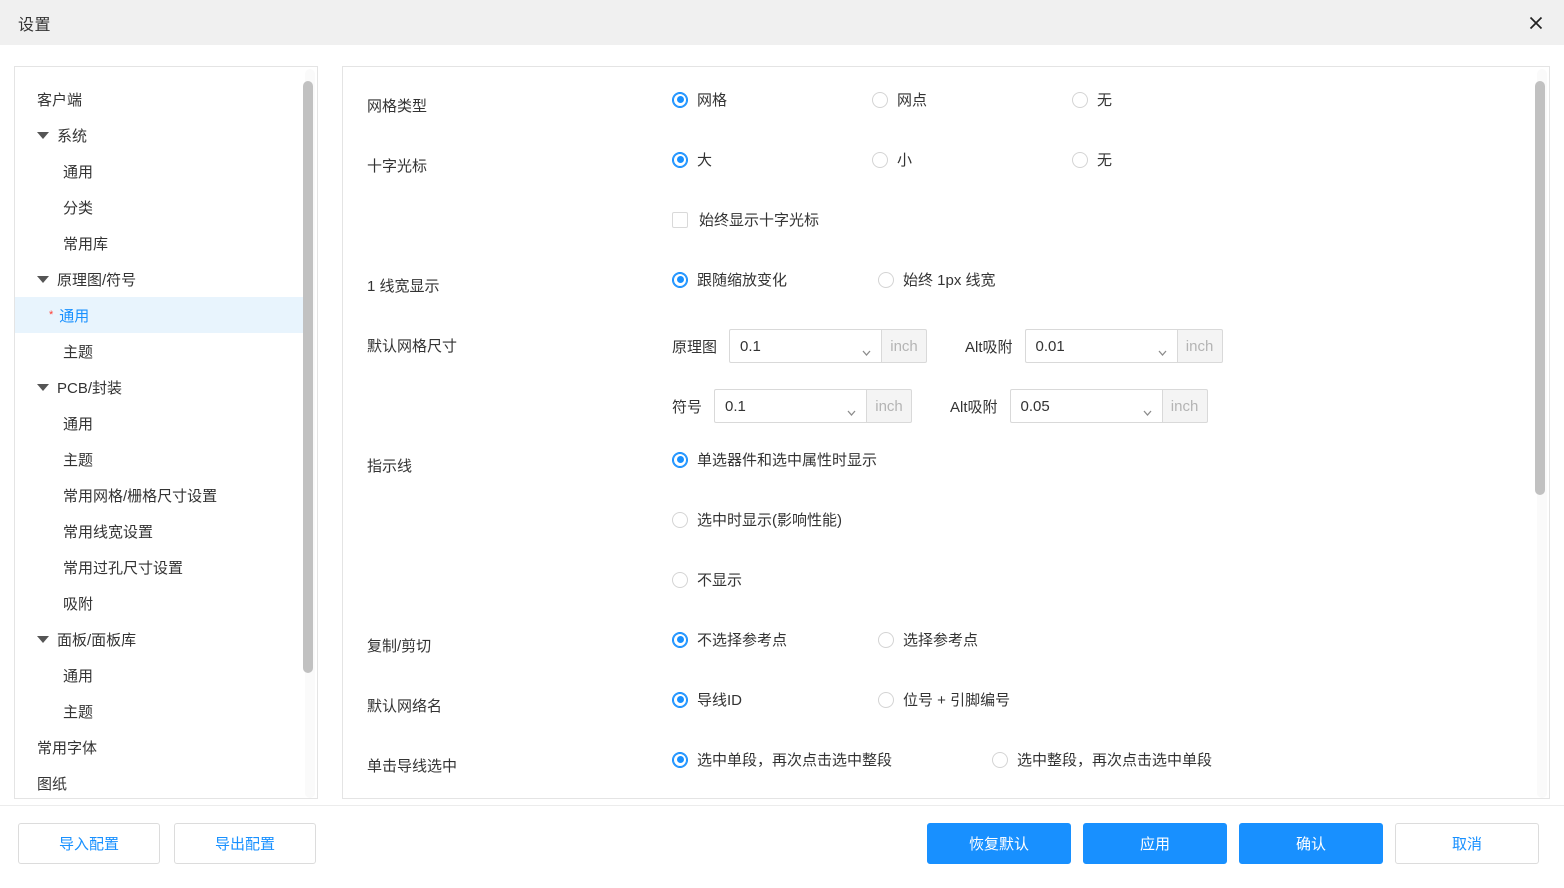  What do you see at coordinates (1100, 346) in the screenshot?
I see `select-schematic-alt-snap: 0.01` at bounding box center [1100, 346].